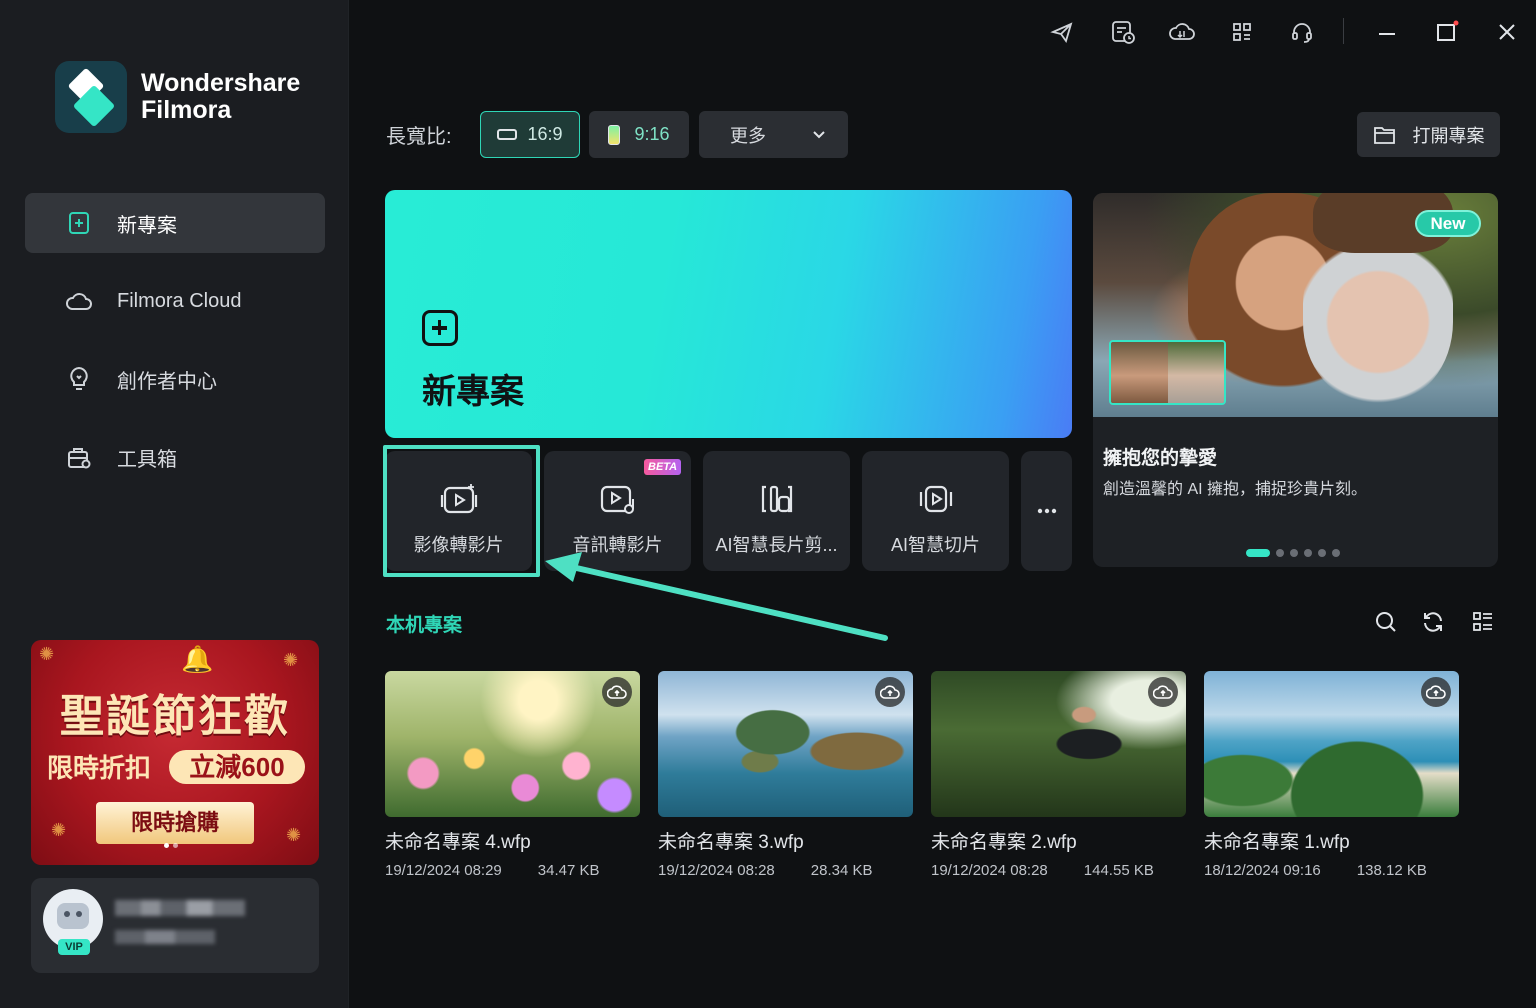  What do you see at coordinates (171, 845) in the screenshot?
I see `promo-pagination` at bounding box center [171, 845].